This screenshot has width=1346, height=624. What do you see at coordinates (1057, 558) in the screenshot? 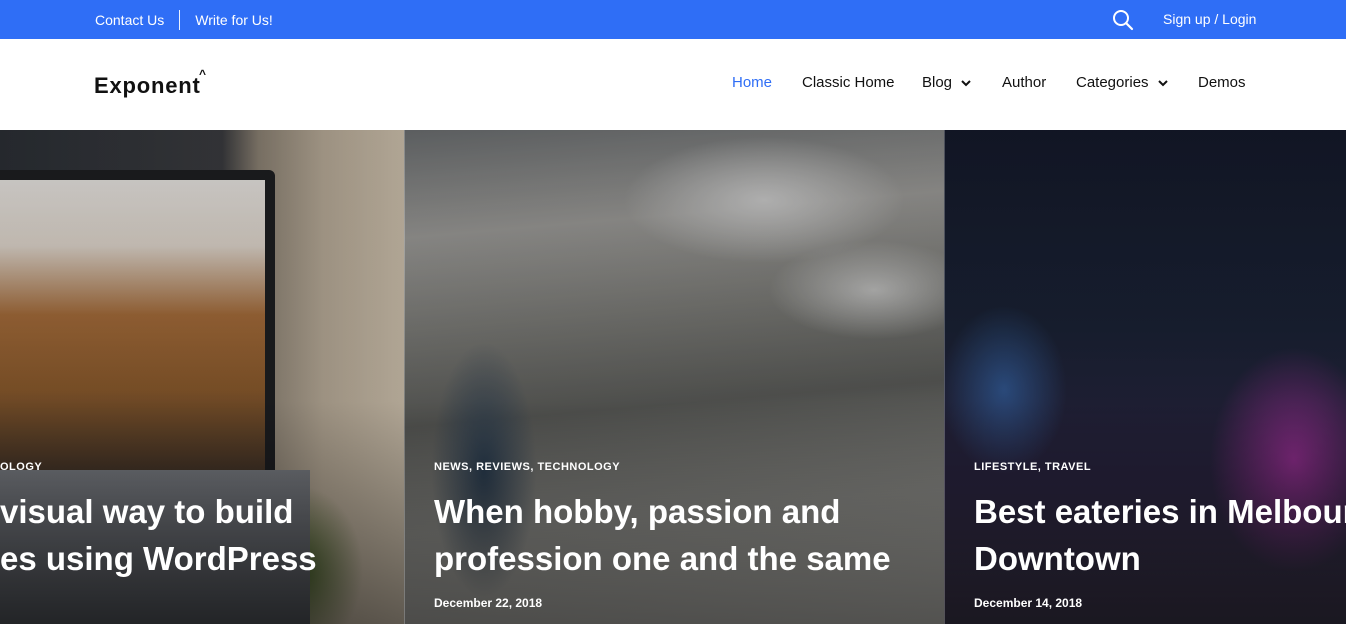
I see `post-title-line: Downtown` at bounding box center [1057, 558].